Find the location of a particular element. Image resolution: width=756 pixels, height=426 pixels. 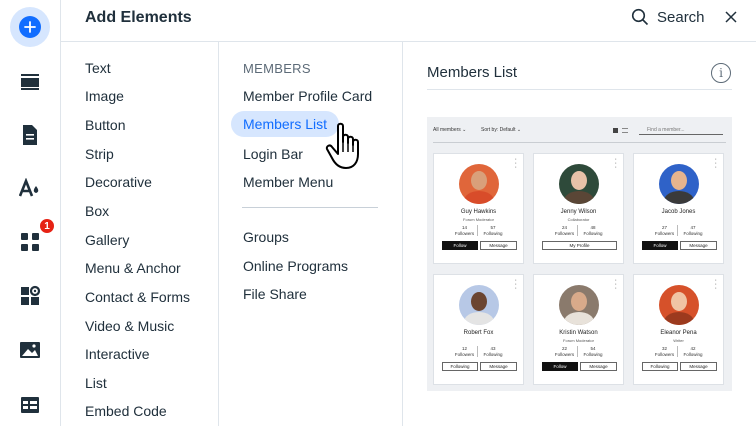

member-name: Robert Fox is located at coordinates (478, 333).